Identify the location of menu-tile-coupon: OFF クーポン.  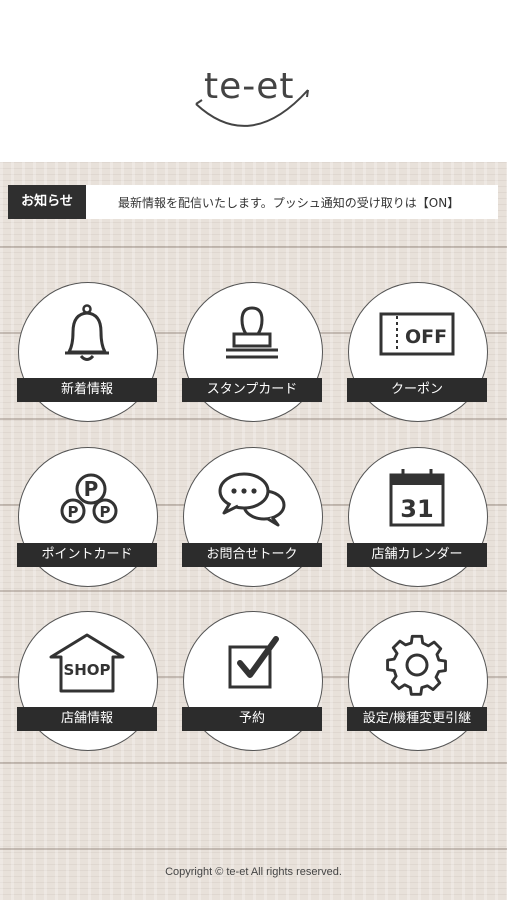
(418, 353).